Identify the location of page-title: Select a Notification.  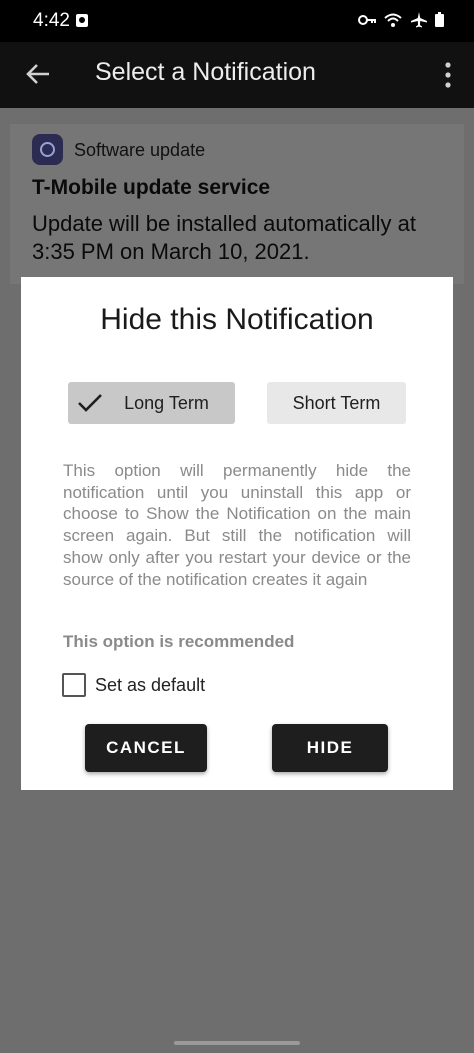
(205, 72).